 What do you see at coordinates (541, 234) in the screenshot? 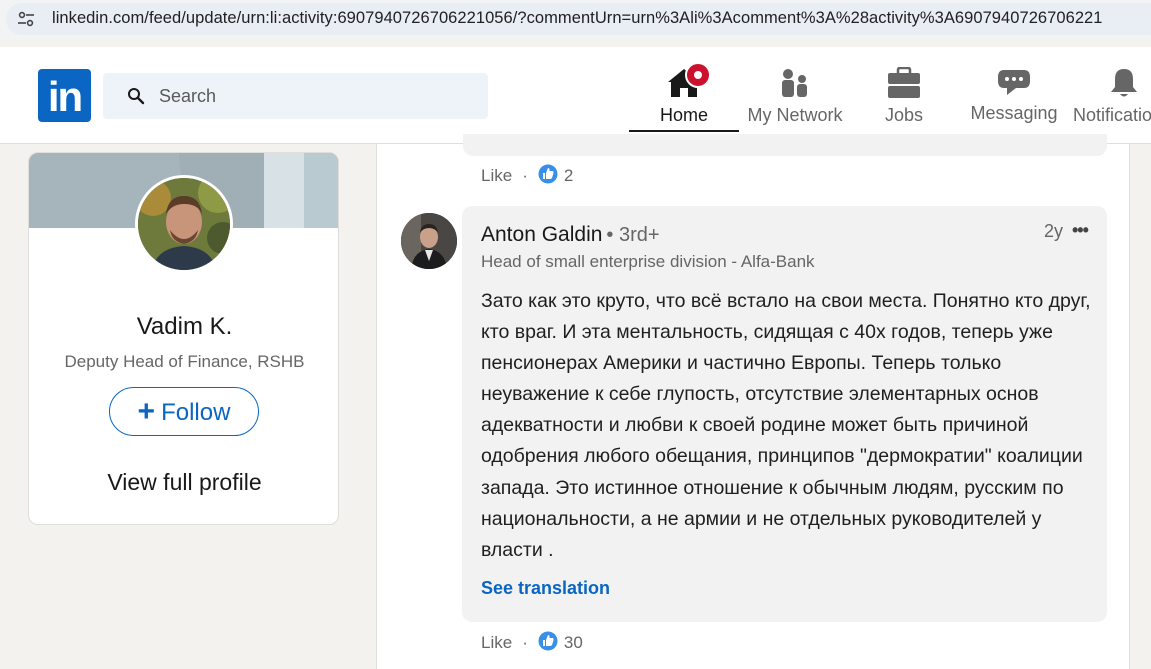
I see `author-name: Anton Galdin` at bounding box center [541, 234].